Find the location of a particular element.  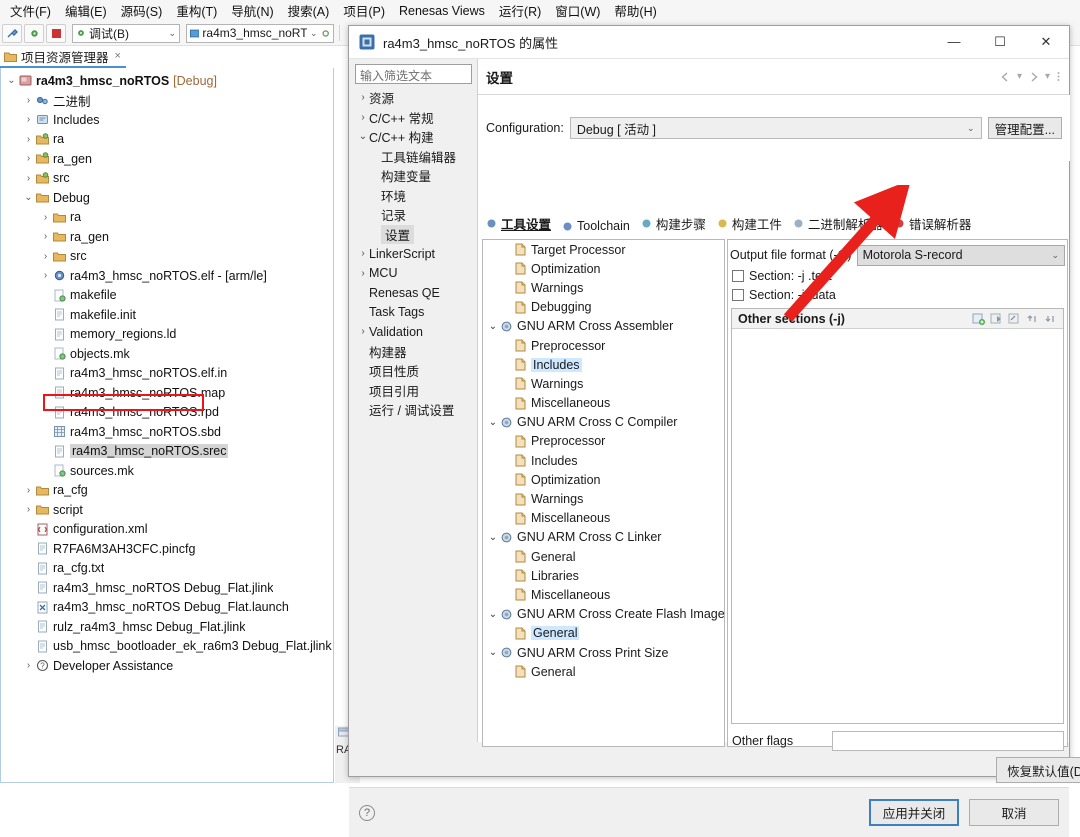

tree-row: objects.mk is located at coordinates (167, 354).